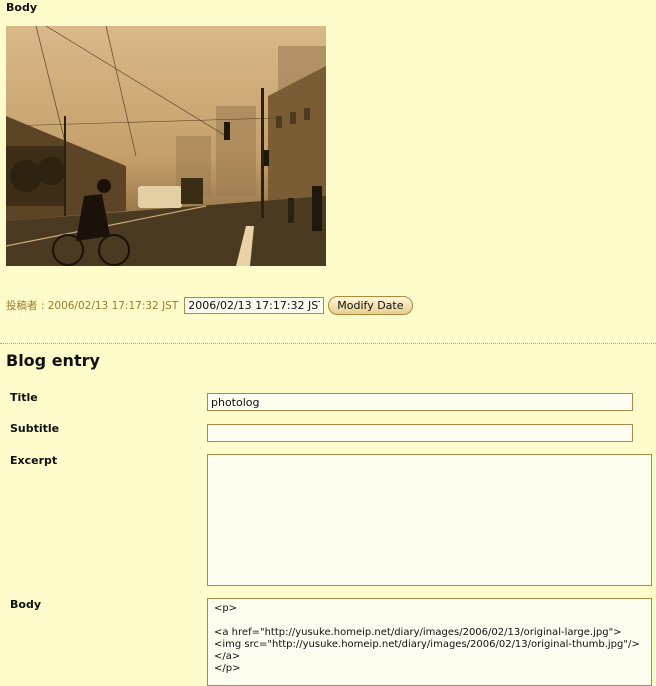 The image size is (656, 686). What do you see at coordinates (328, 343) in the screenshot?
I see `section-divider` at bounding box center [328, 343].